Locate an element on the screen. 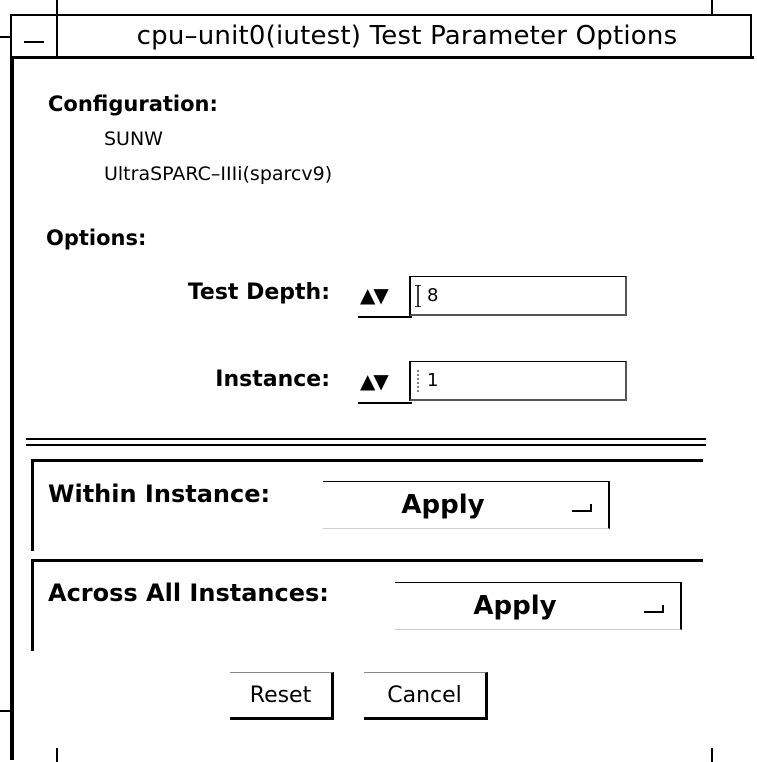  window-menu-icon is located at coordinates (35, 36).